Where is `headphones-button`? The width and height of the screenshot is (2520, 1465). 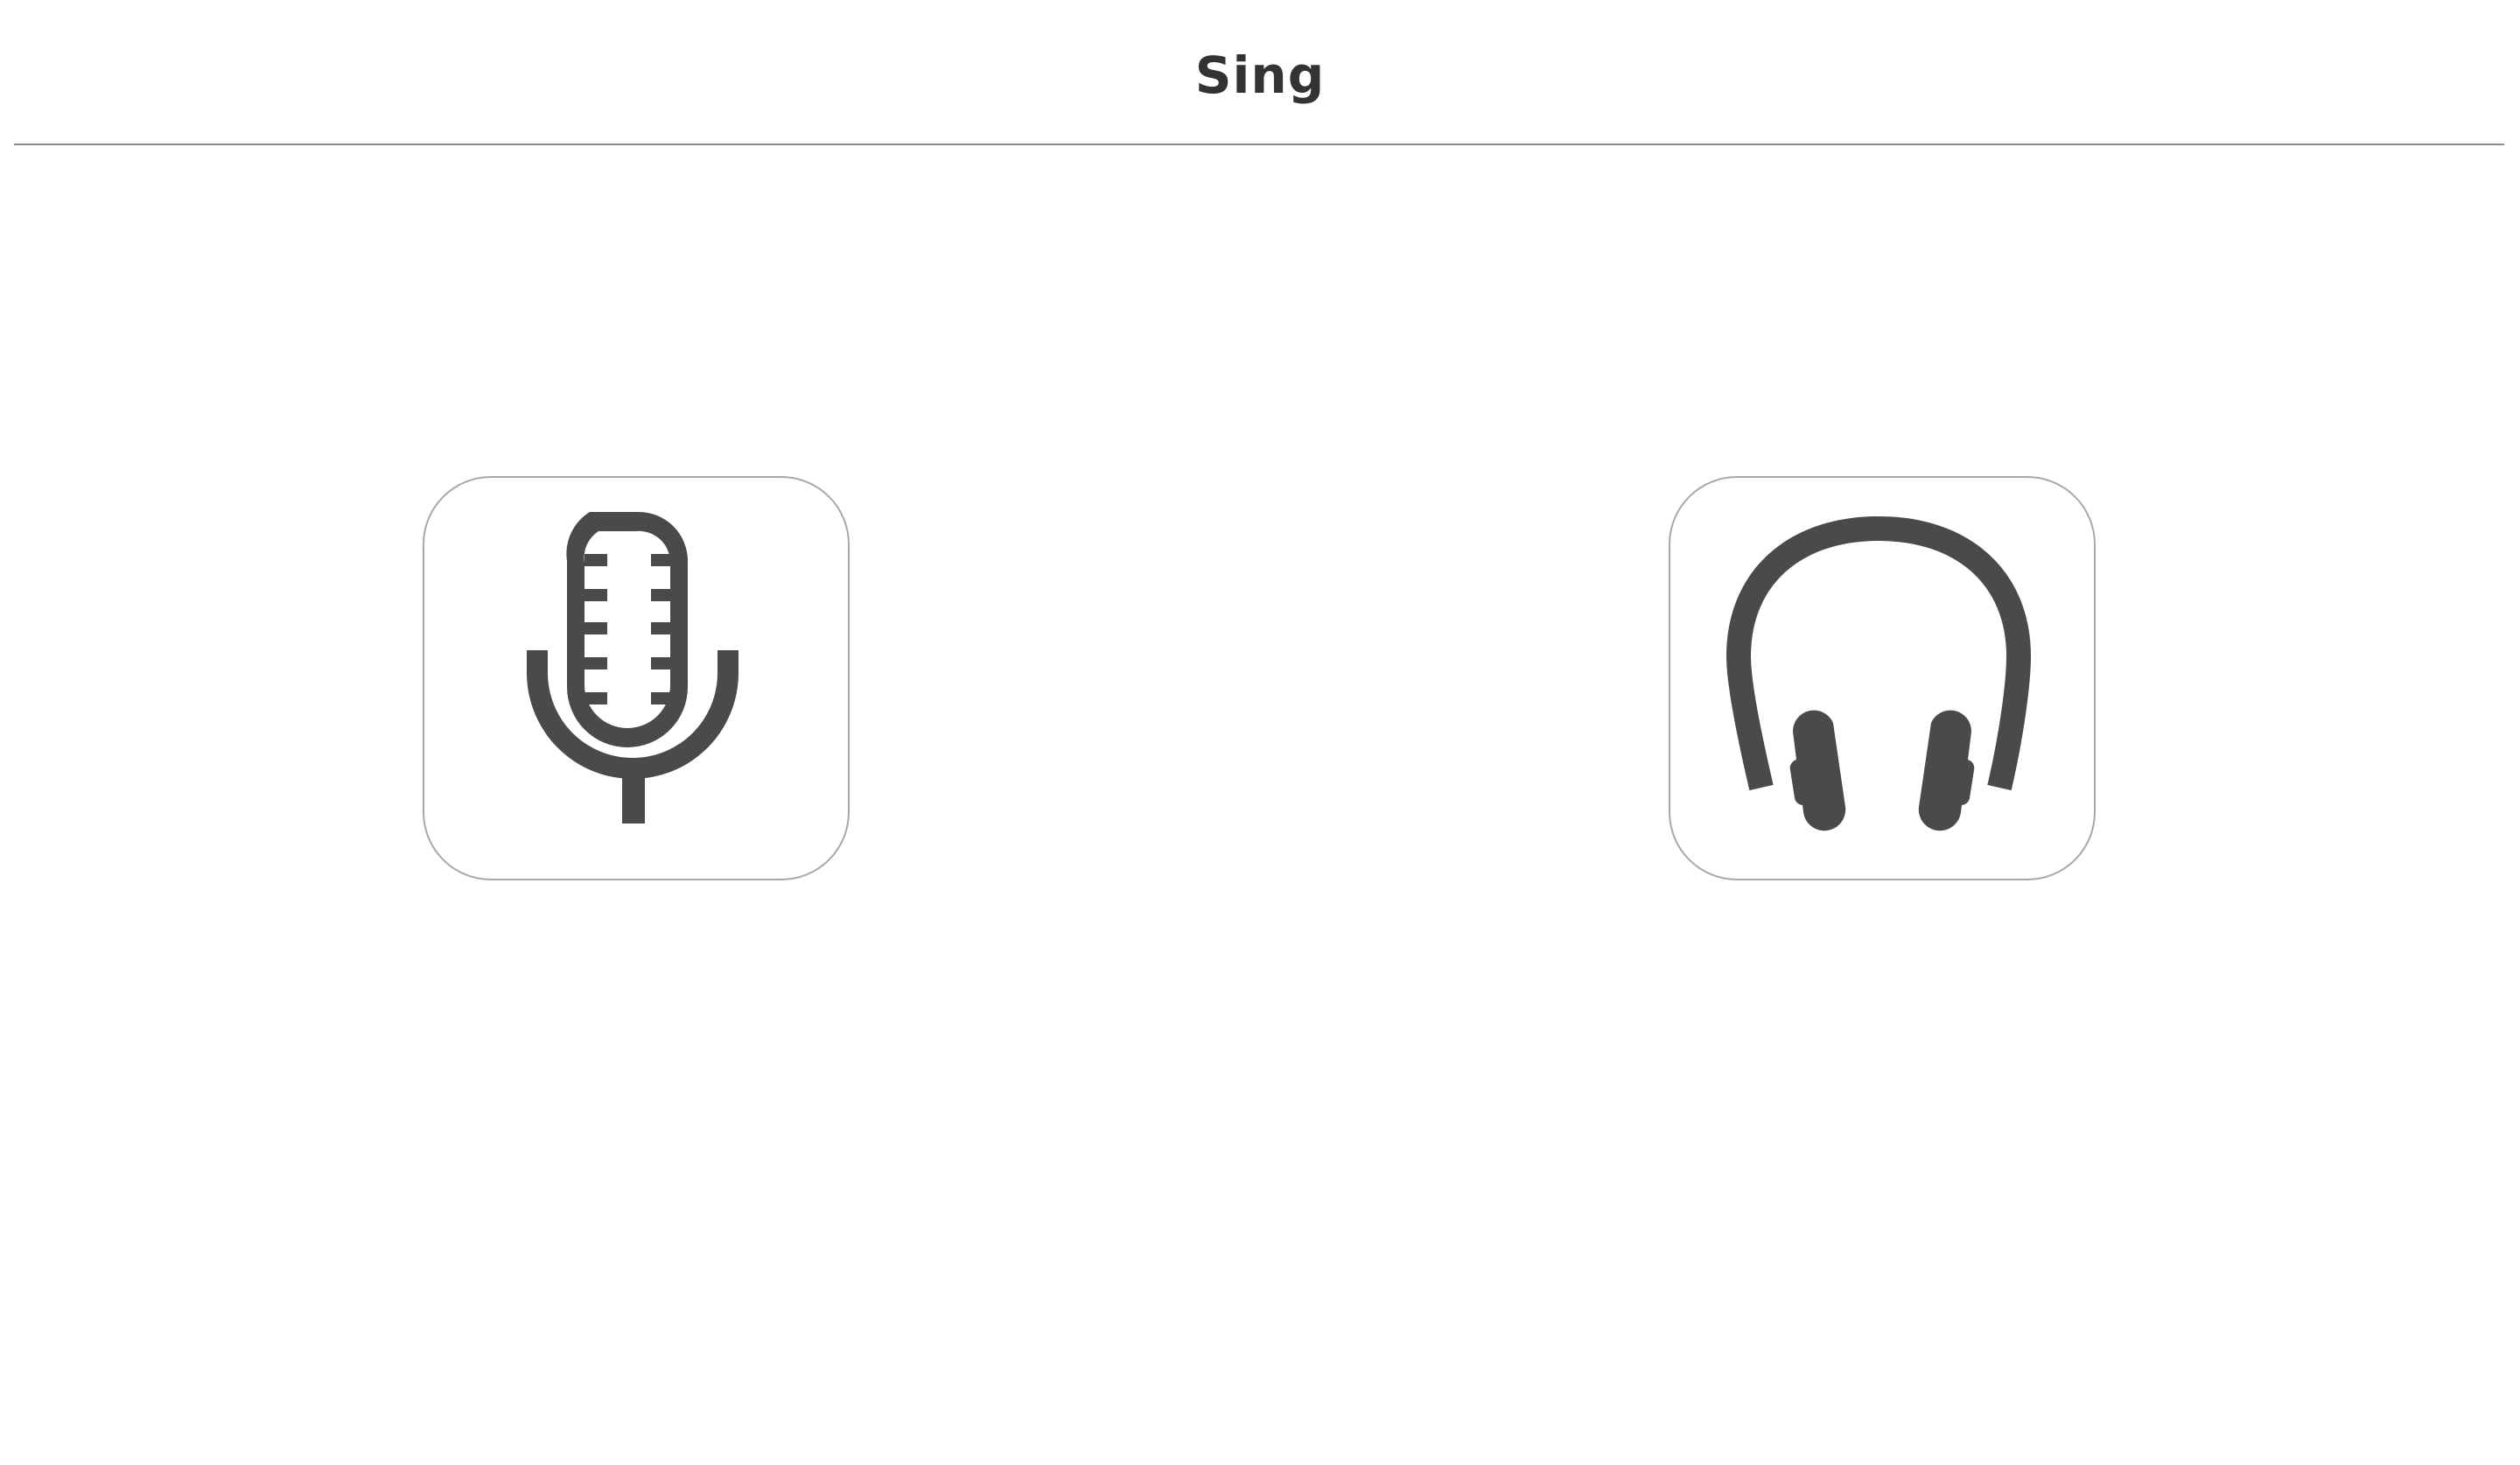
headphones-button is located at coordinates (1882, 678).